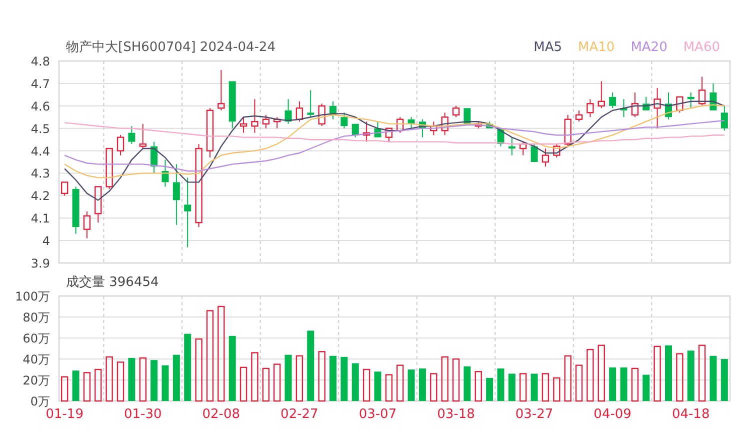 The height and width of the screenshot is (440, 740). Describe the element at coordinates (40, 219) in the screenshot. I see `y-axis-label: 4.1` at that location.